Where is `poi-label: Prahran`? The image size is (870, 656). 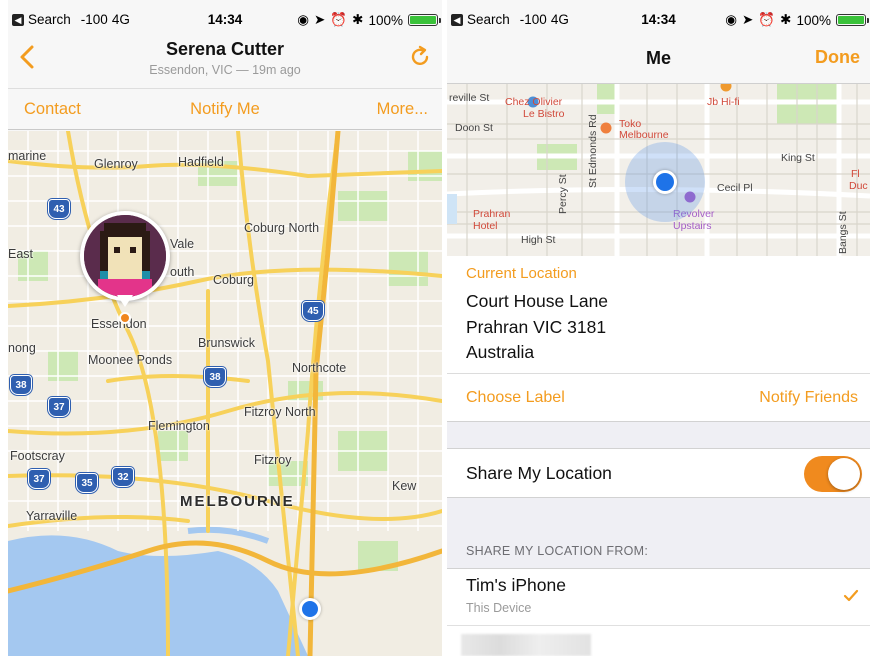 poi-label: Prahran is located at coordinates (492, 214).